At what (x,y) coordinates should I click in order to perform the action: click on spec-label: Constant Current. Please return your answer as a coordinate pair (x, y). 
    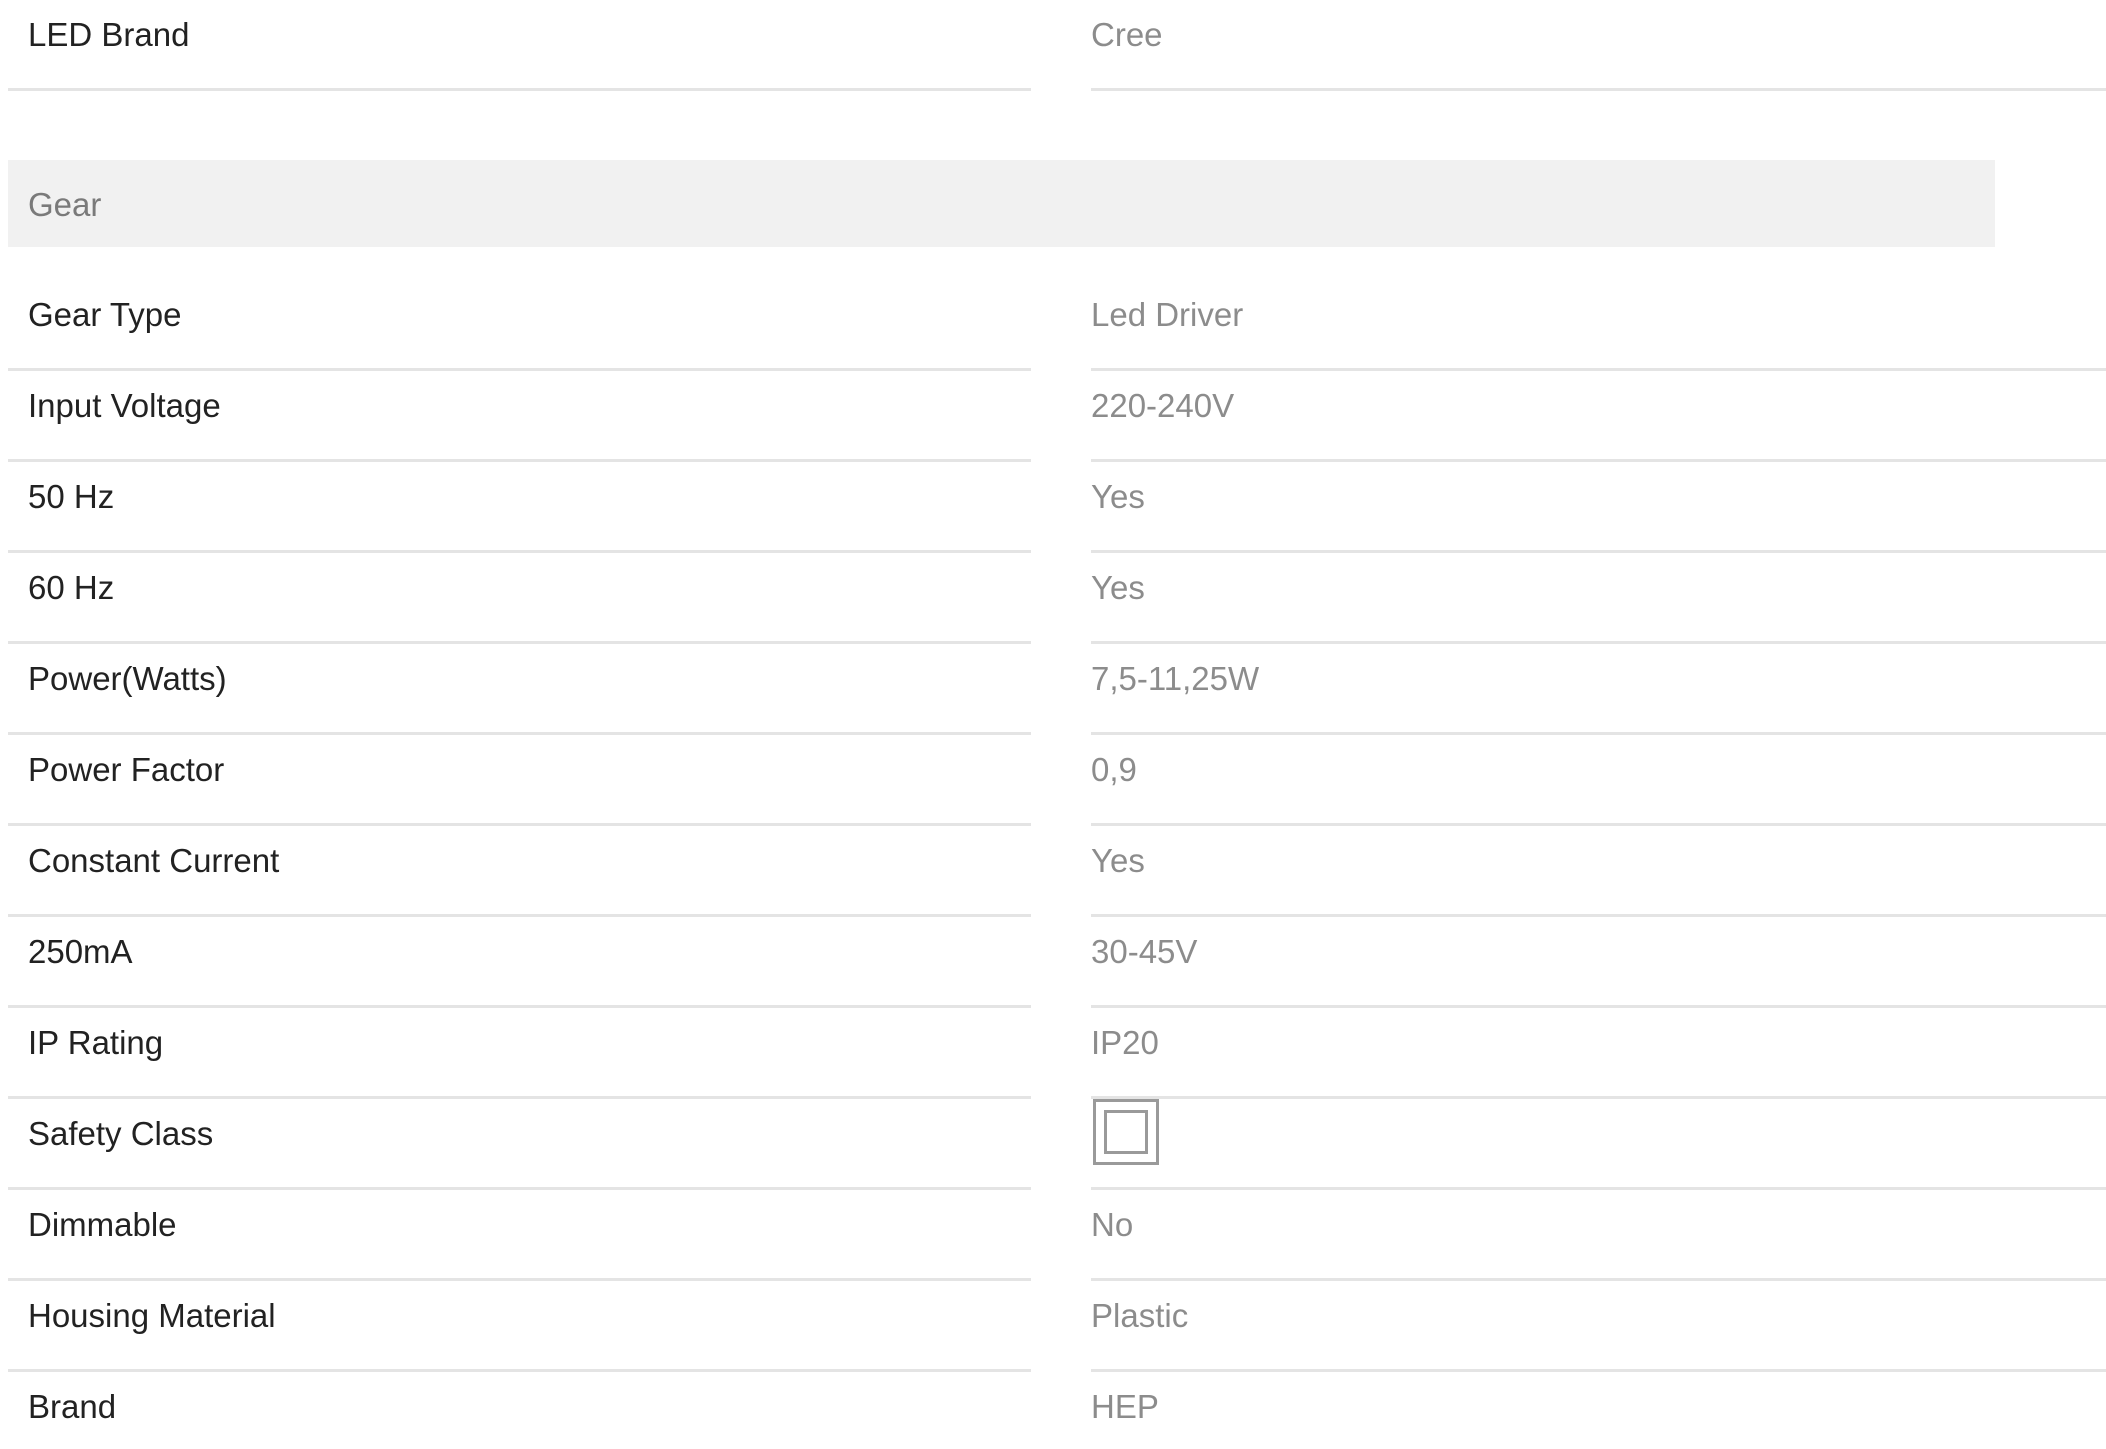
    Looking at the image, I should click on (154, 860).